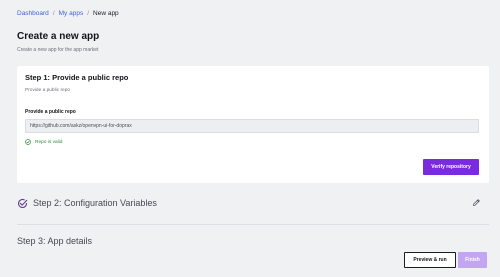 Image resolution: width=500 pixels, height=277 pixels. Describe the element at coordinates (71, 13) in the screenshot. I see `breadcrumb-my-apps-link: My apps` at that location.